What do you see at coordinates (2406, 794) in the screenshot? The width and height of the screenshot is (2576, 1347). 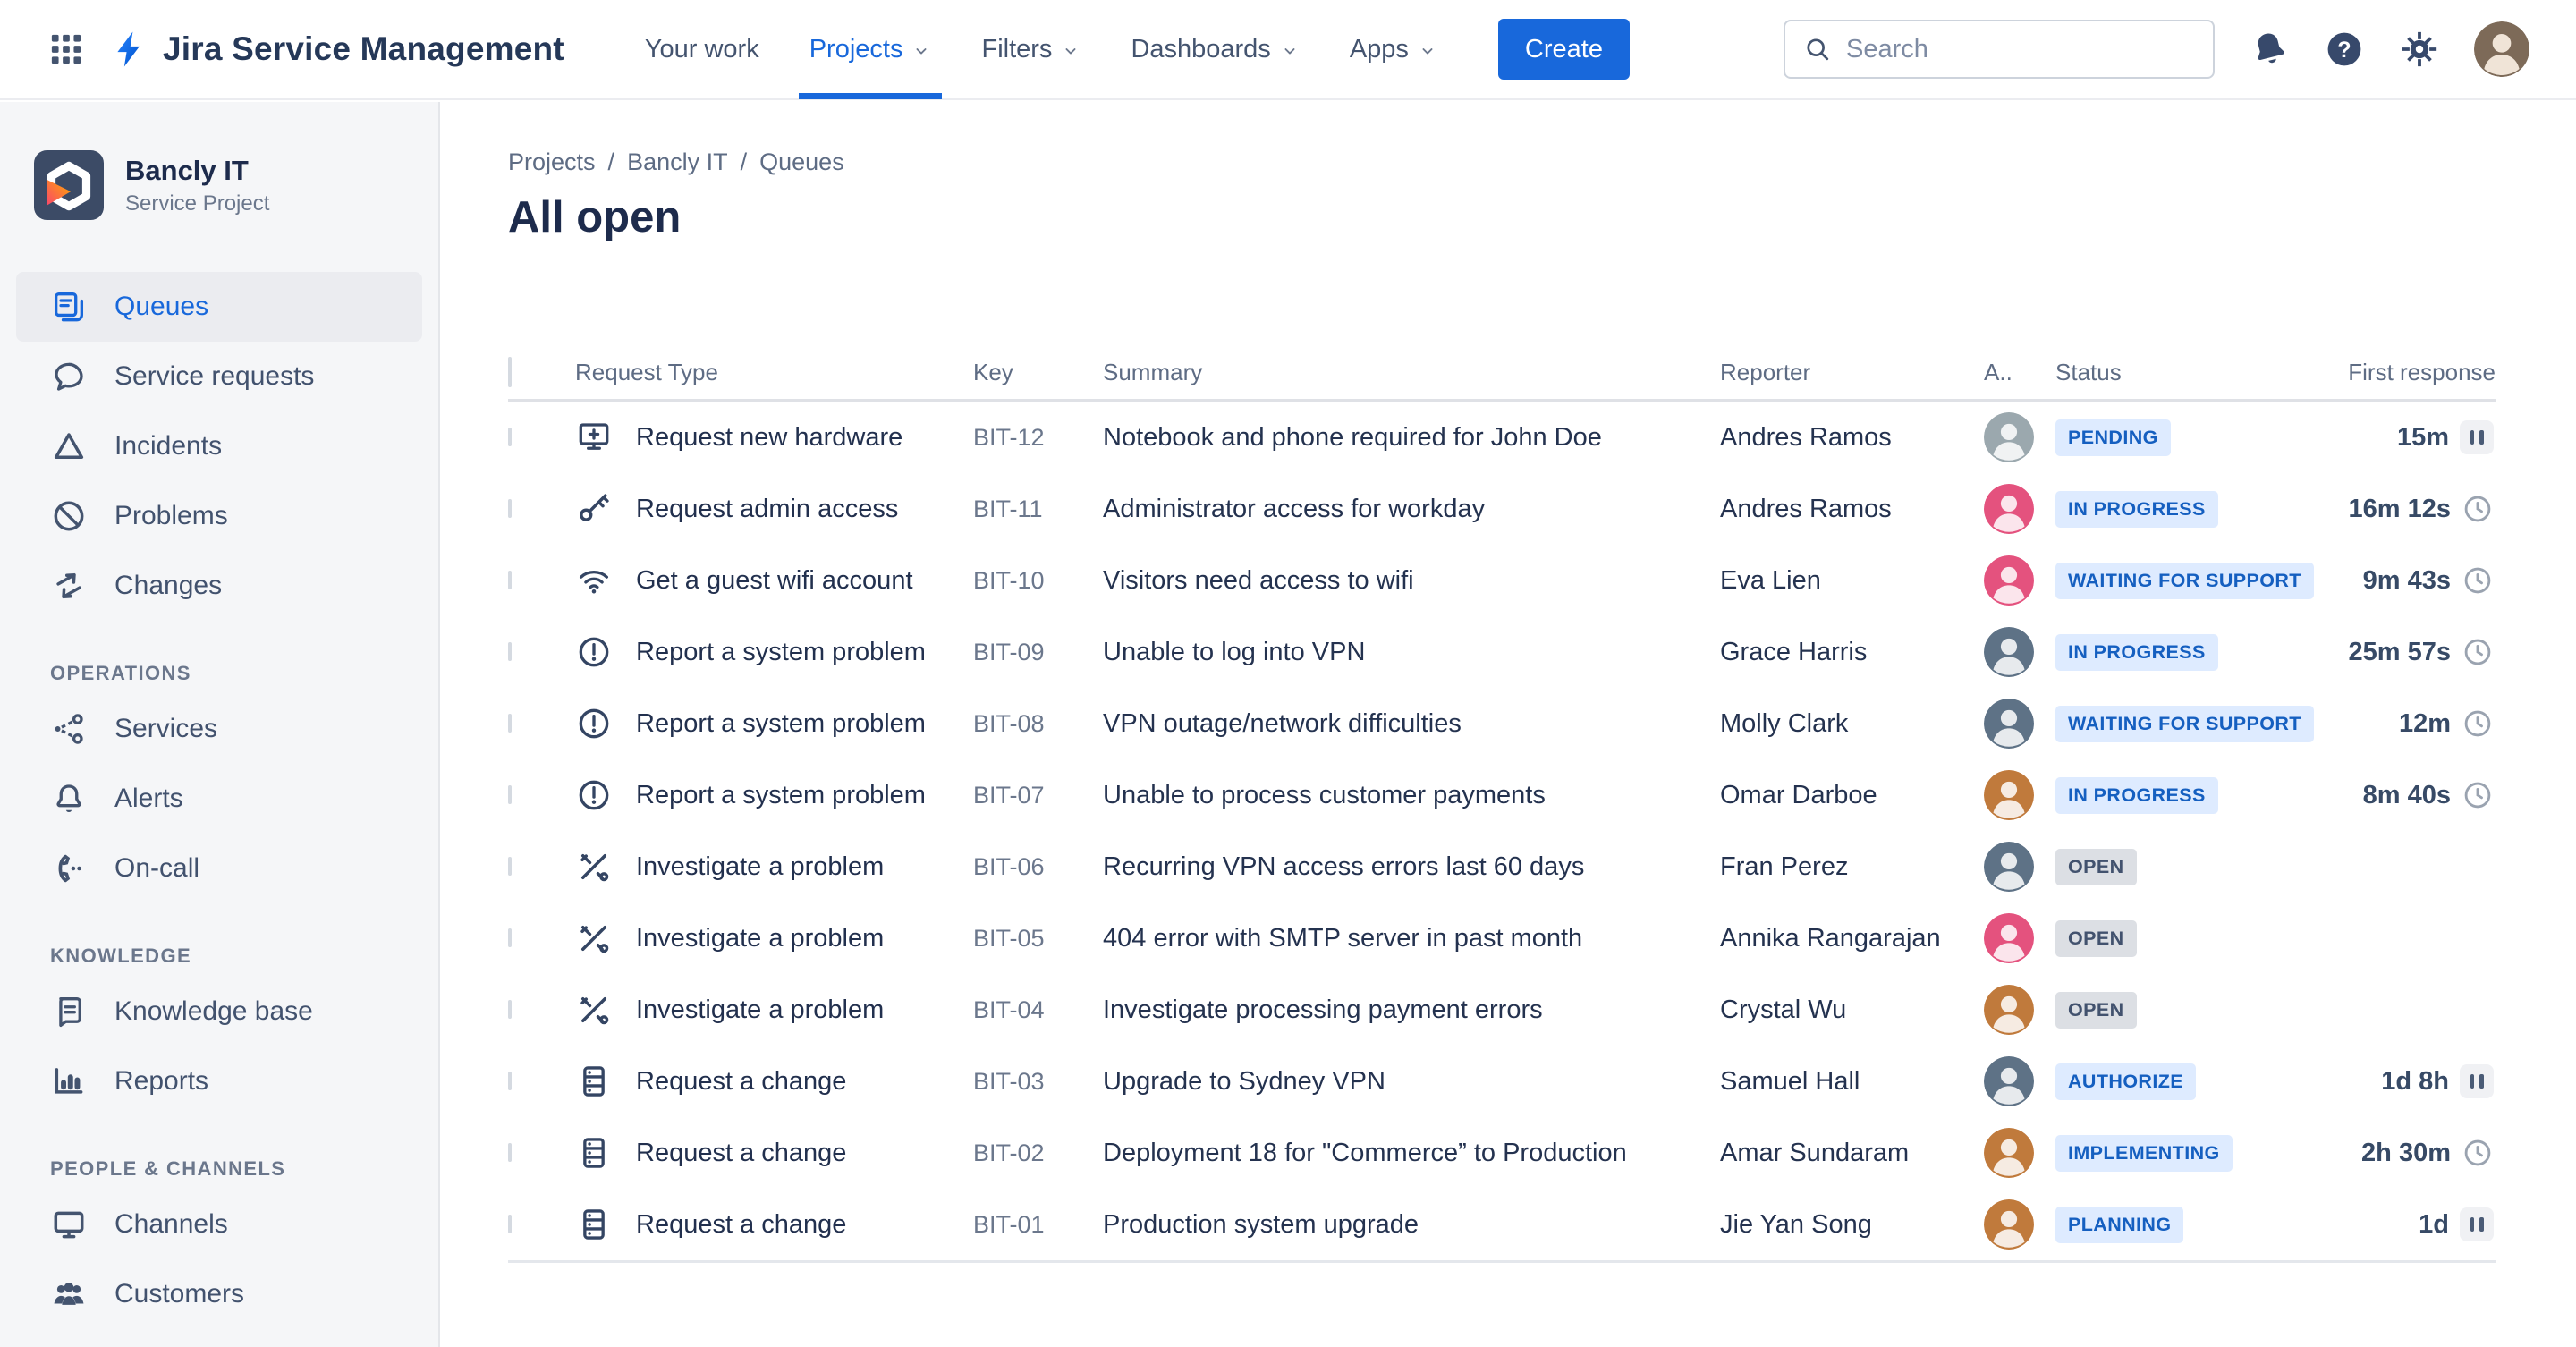 I see `first-response-time: 8m 40s` at bounding box center [2406, 794].